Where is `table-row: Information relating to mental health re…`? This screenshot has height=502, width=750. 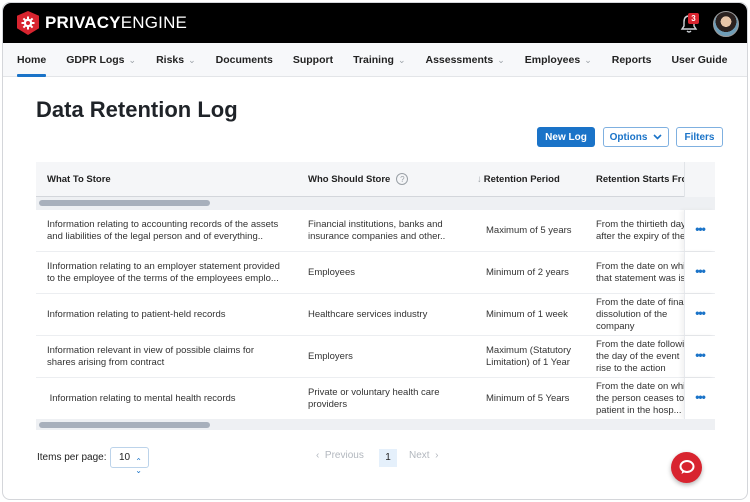 table-row: Information relating to mental health re… is located at coordinates (375, 399).